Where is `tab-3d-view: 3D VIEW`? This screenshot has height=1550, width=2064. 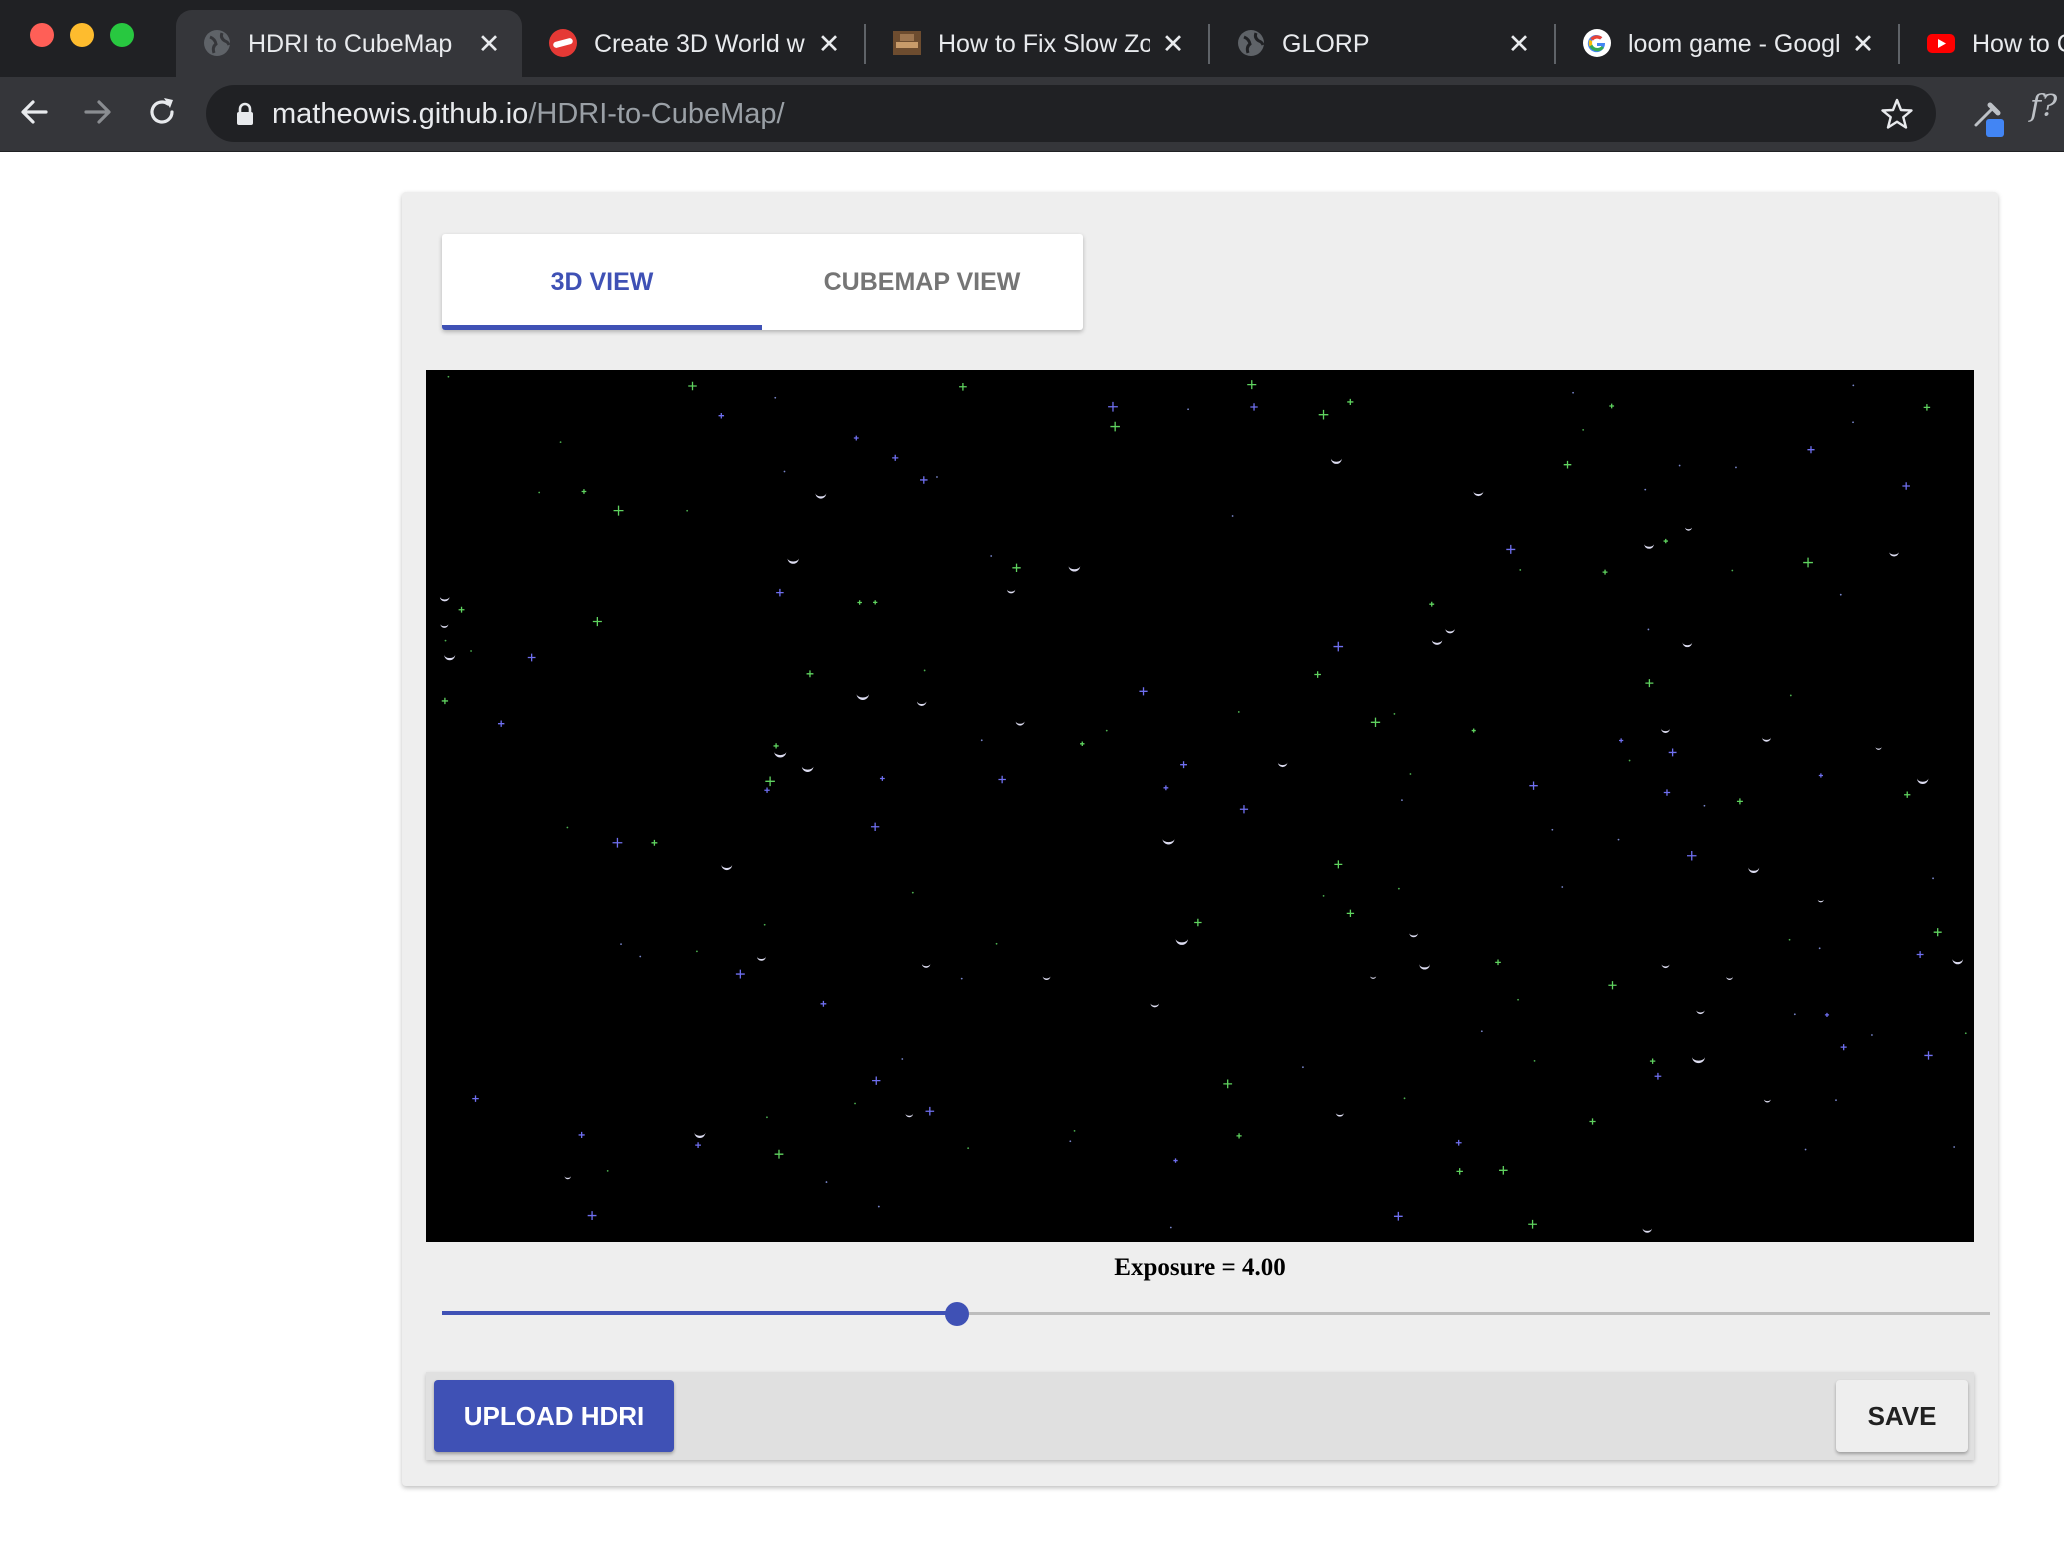 tab-3d-view: 3D VIEW is located at coordinates (602, 282).